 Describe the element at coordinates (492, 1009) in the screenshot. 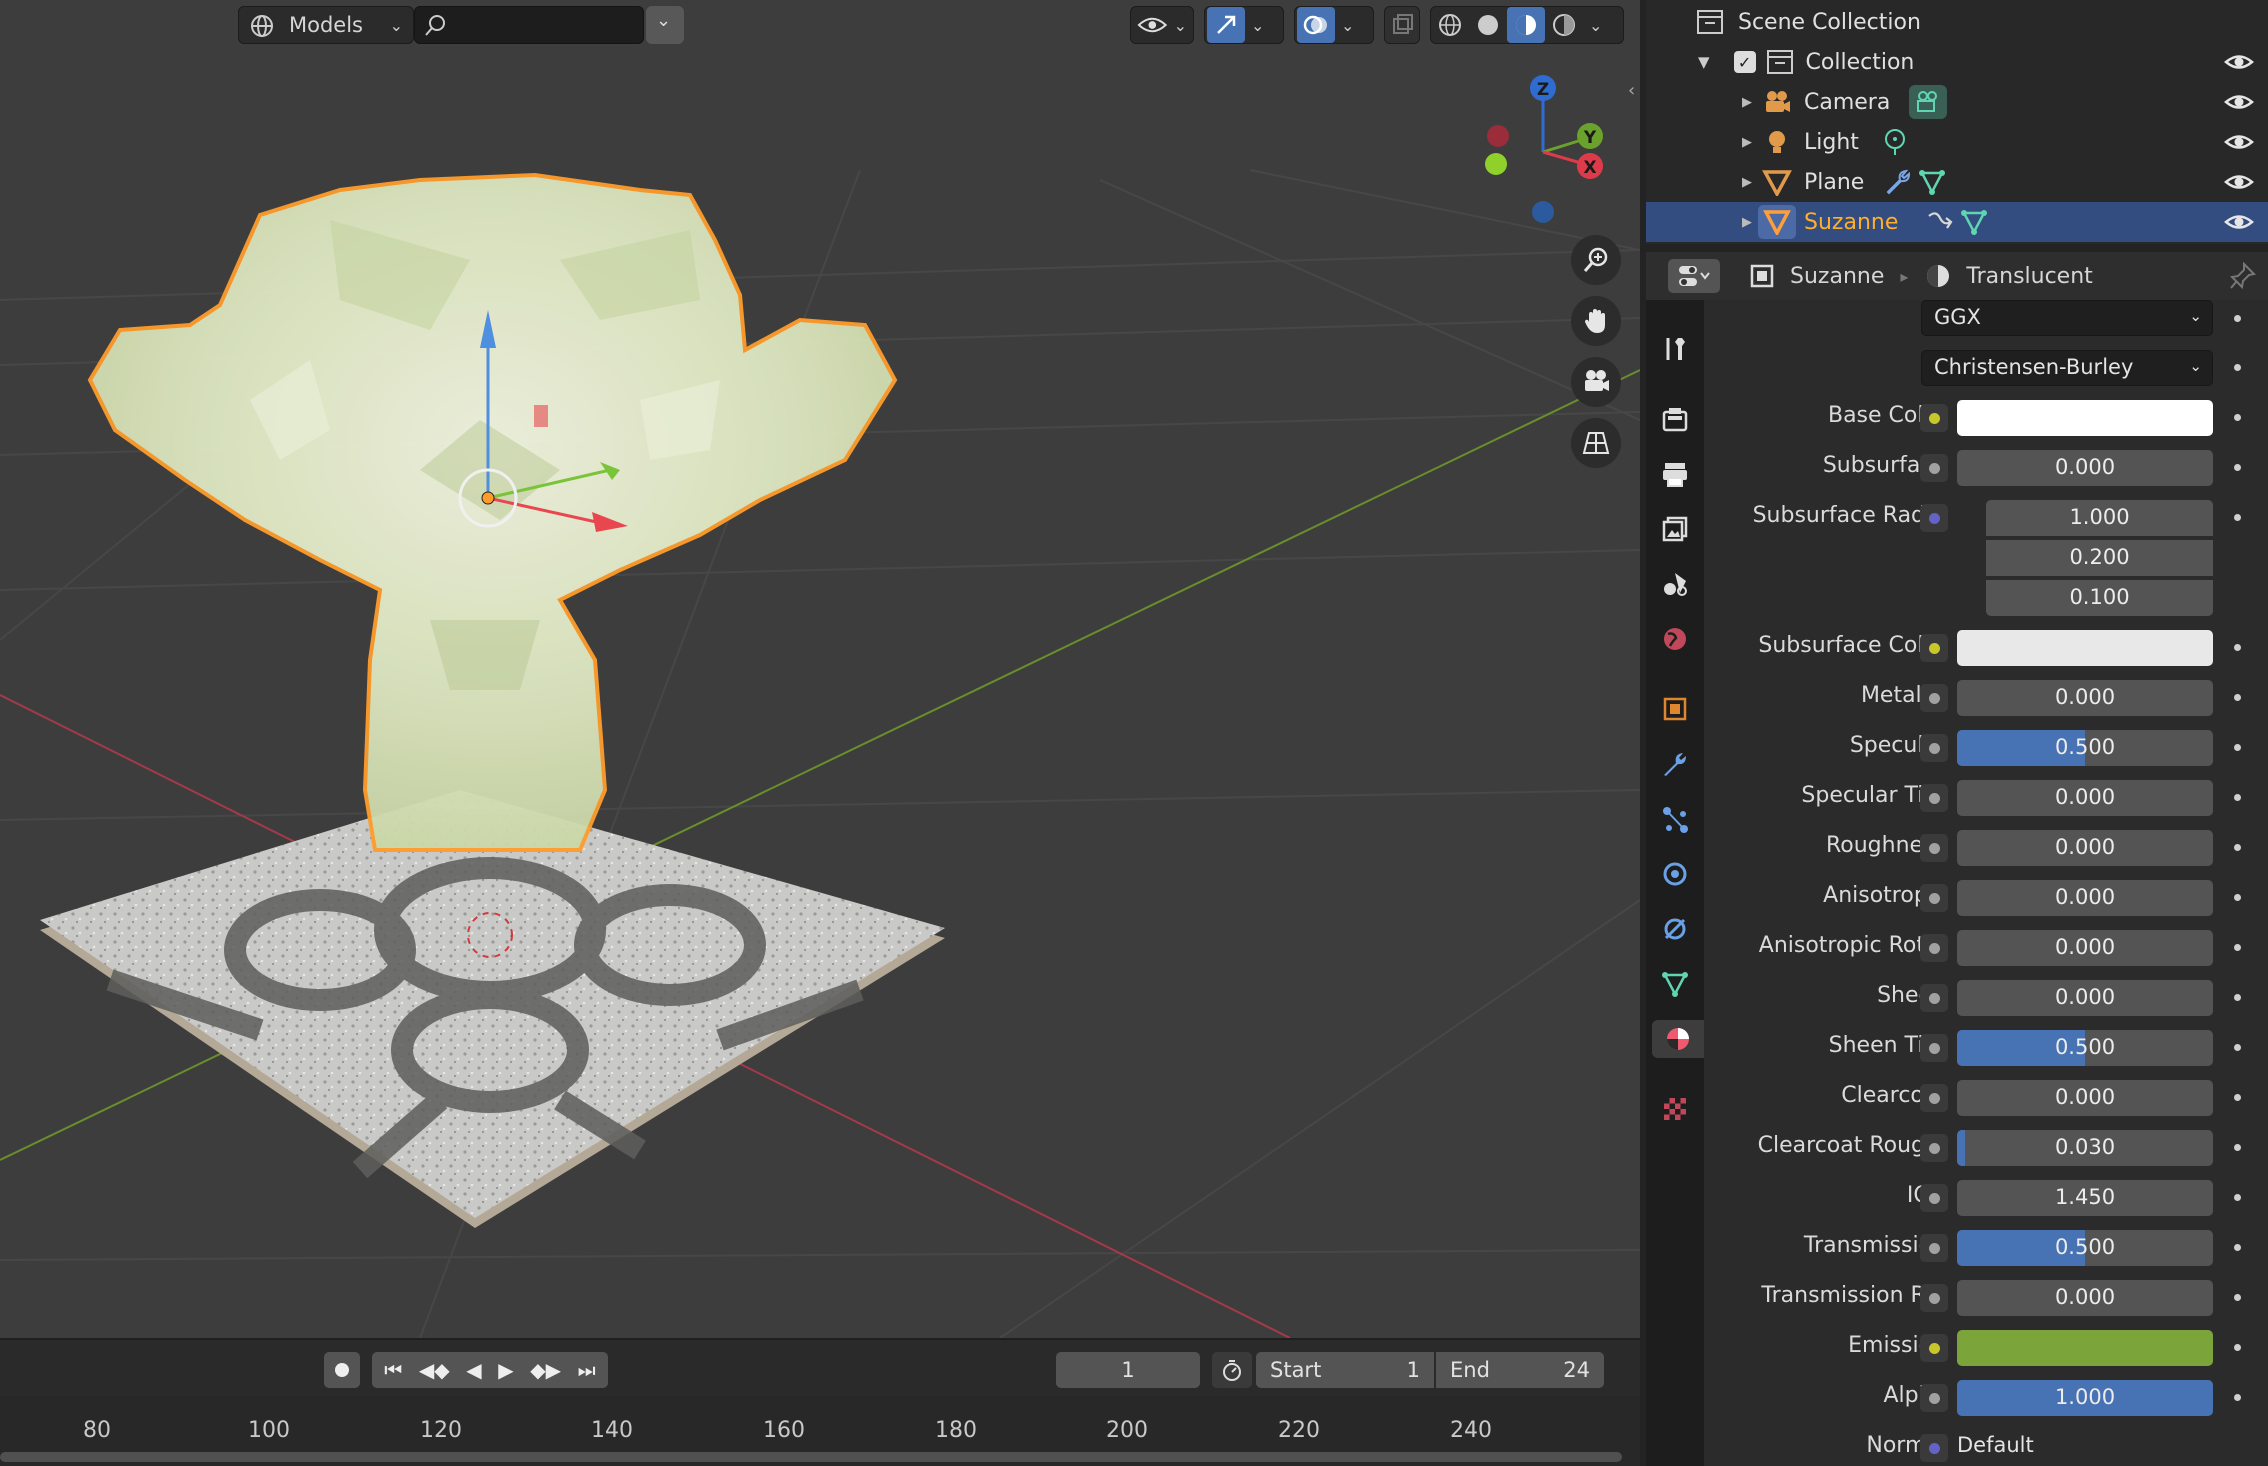

I see `plane-object` at that location.